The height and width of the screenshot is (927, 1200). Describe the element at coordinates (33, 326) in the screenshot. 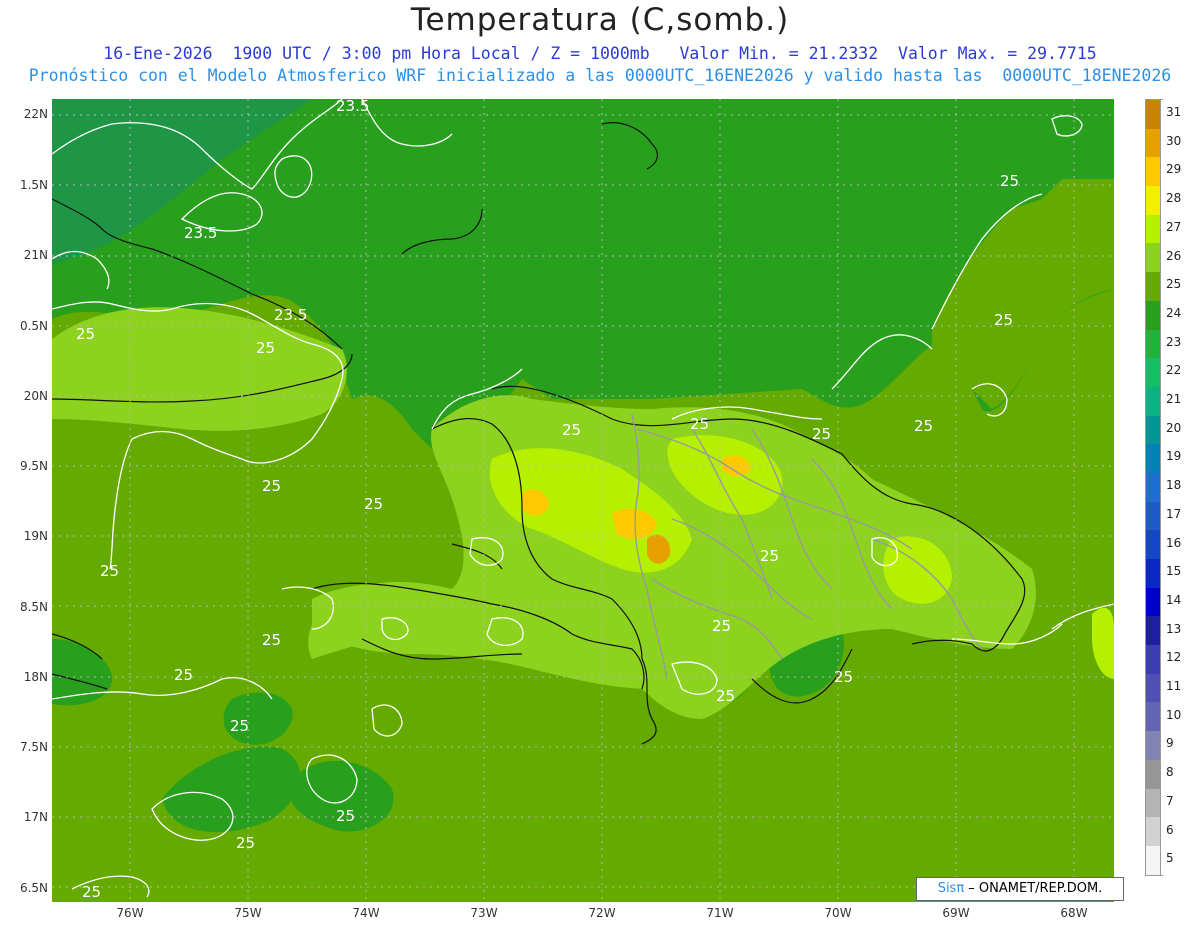

I see `lat-label: 0.5N` at that location.